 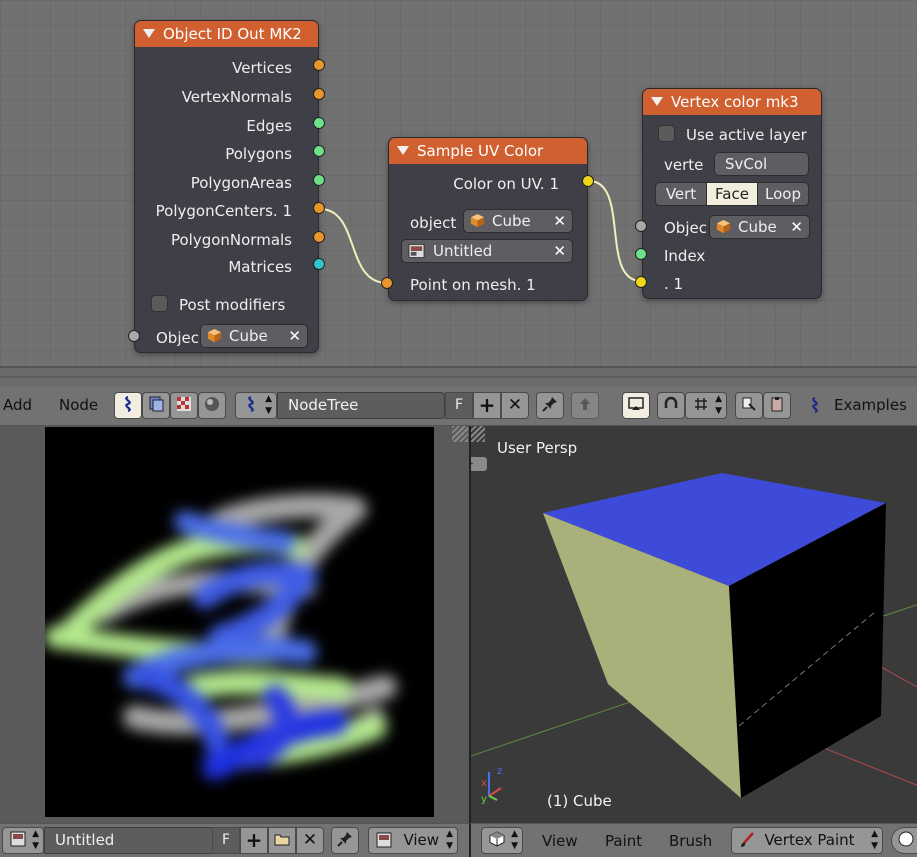 I want to click on node-header: Sample UV Color, so click(x=488, y=151).